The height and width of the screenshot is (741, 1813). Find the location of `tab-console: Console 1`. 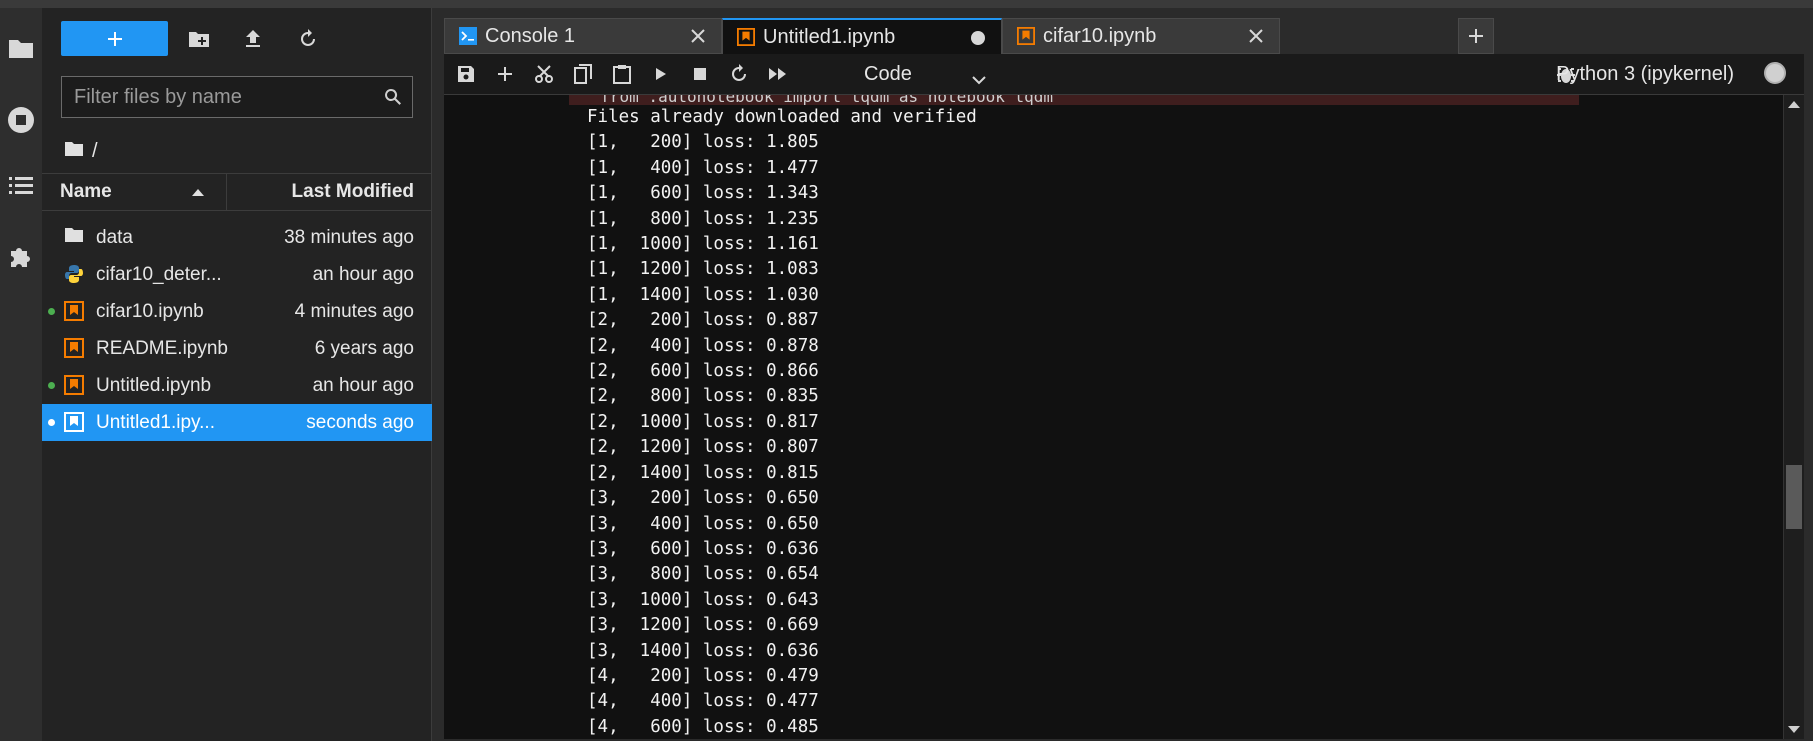

tab-console: Console 1 is located at coordinates (583, 36).